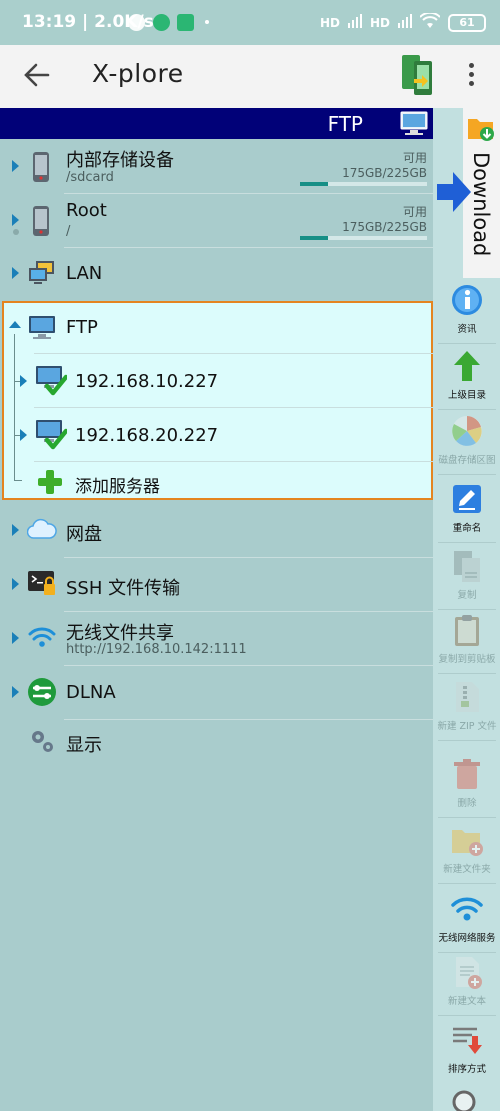 The height and width of the screenshot is (1111, 500). I want to click on sort-icon, so click(467, 1040).